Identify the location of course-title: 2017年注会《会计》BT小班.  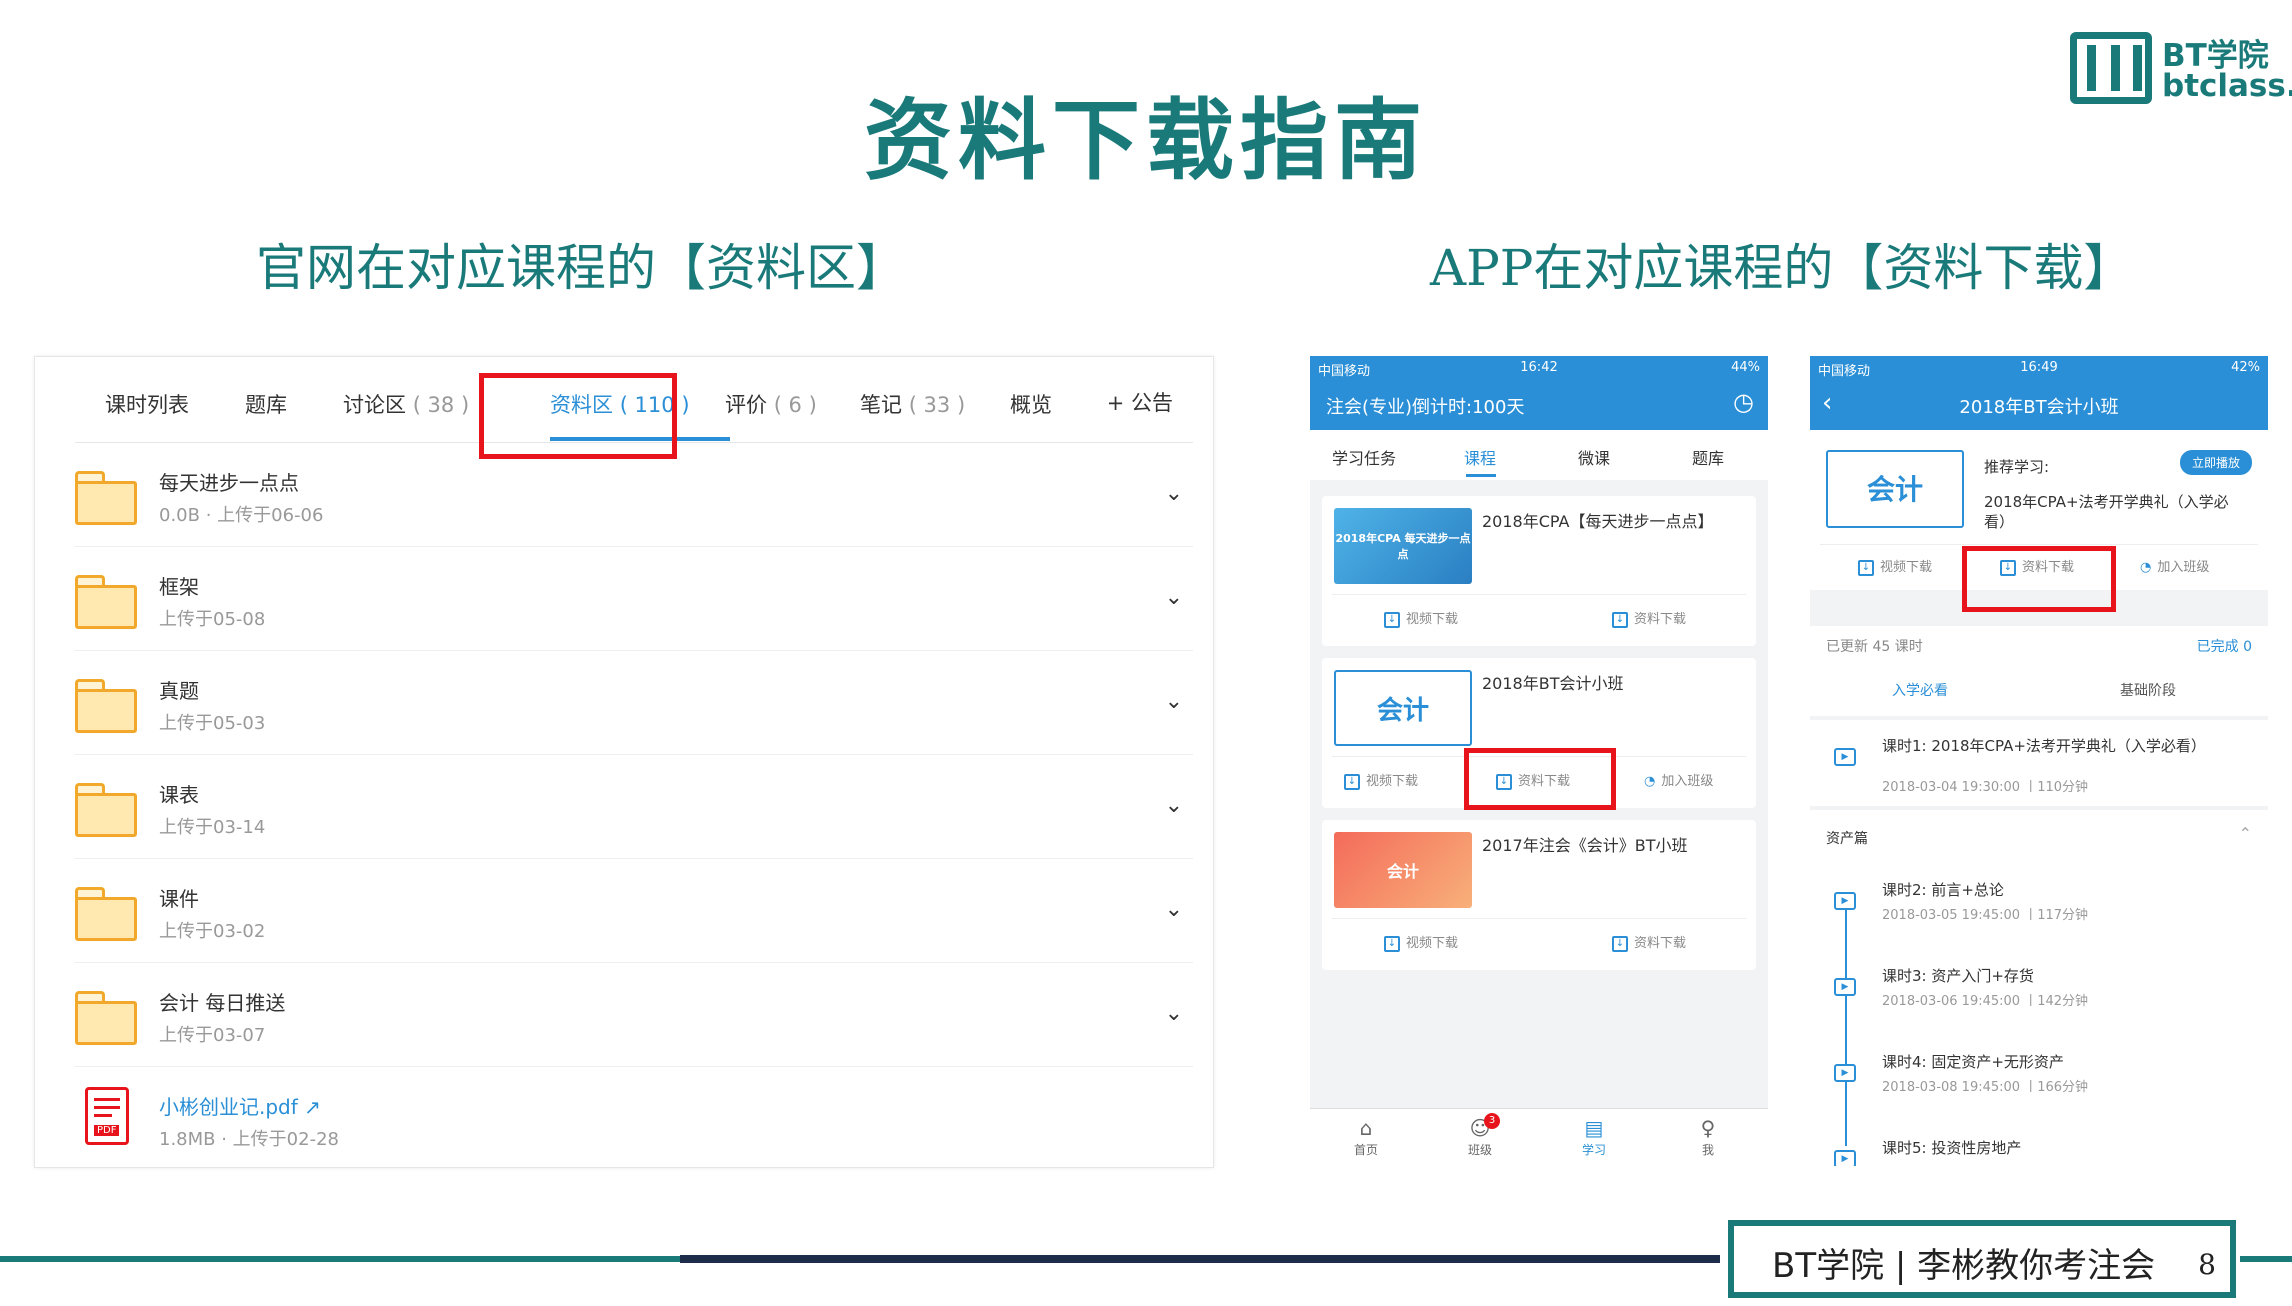
(1585, 845).